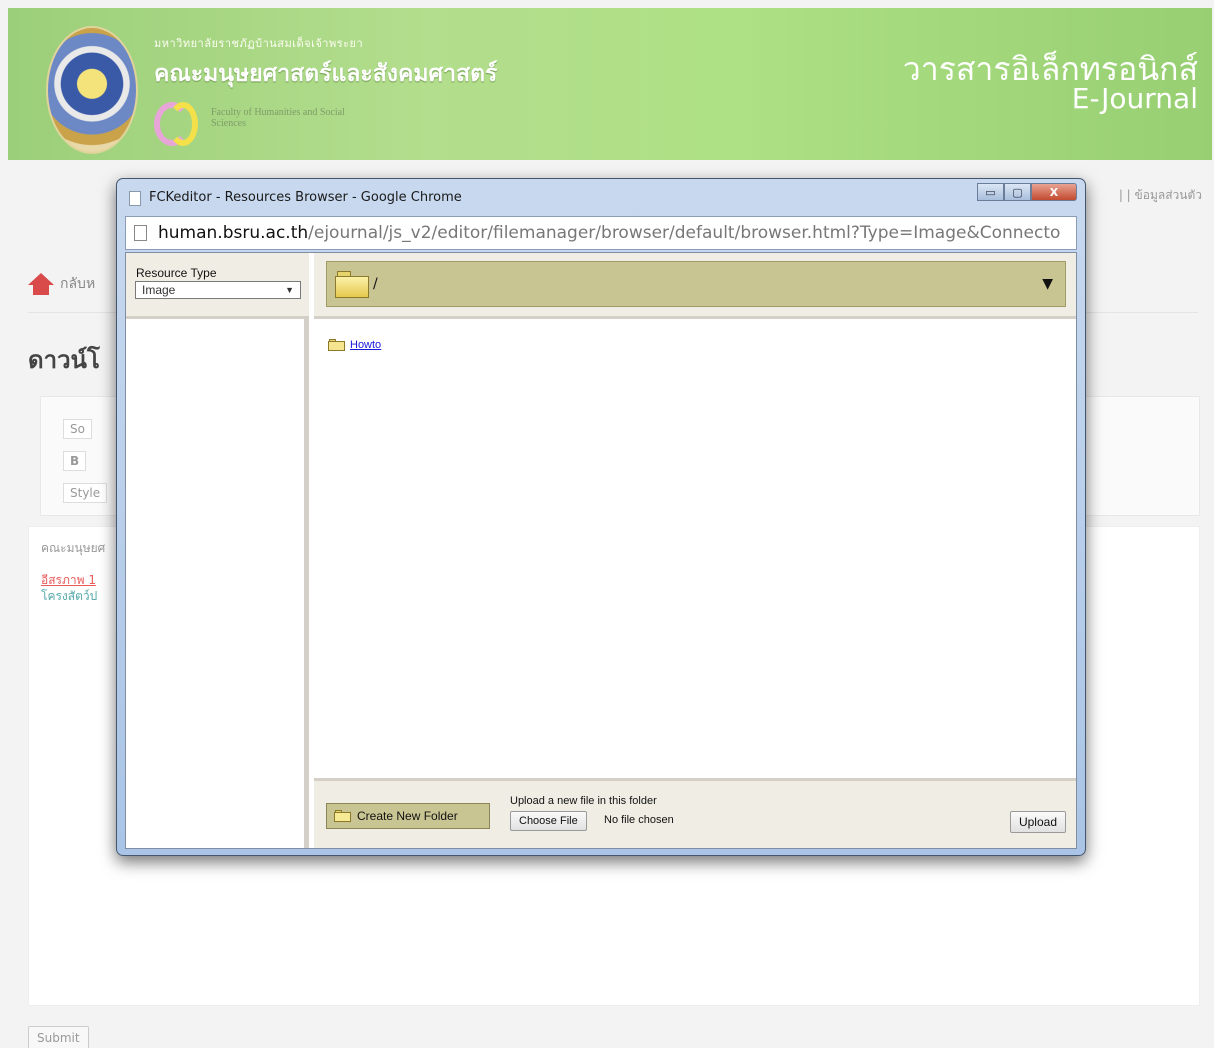 Image resolution: width=1214 pixels, height=1048 pixels. Describe the element at coordinates (583, 801) in the screenshot. I see `upload-label: Upload a new file in this folder` at that location.